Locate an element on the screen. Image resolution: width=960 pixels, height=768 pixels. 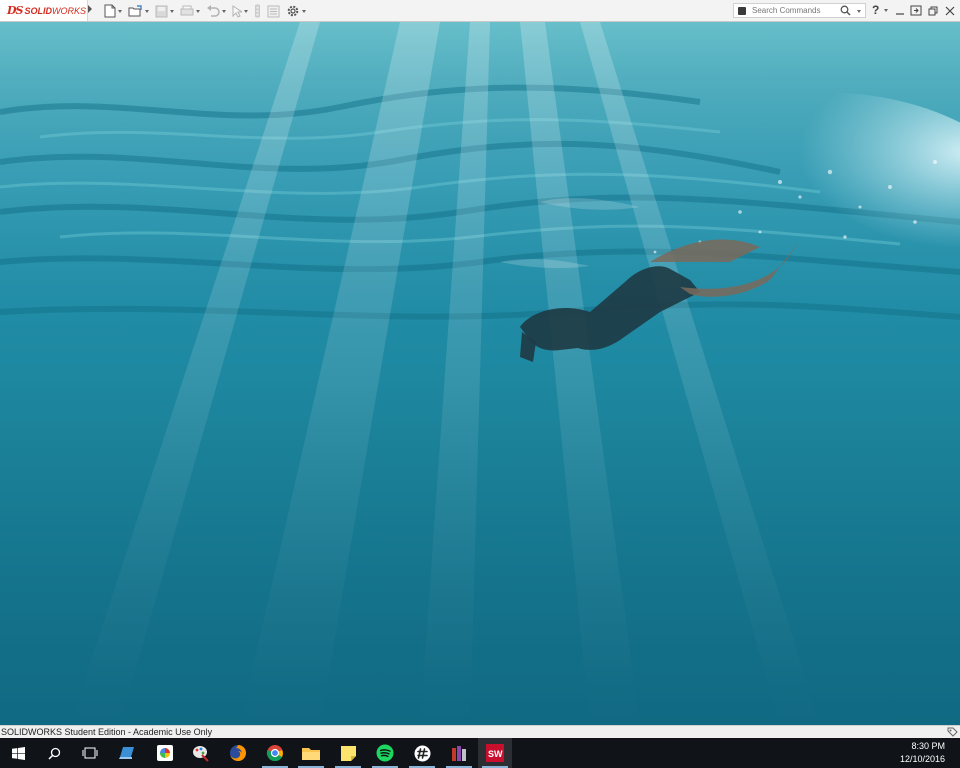
logo-text-bold: SOLID is located at coordinates (38, 10).